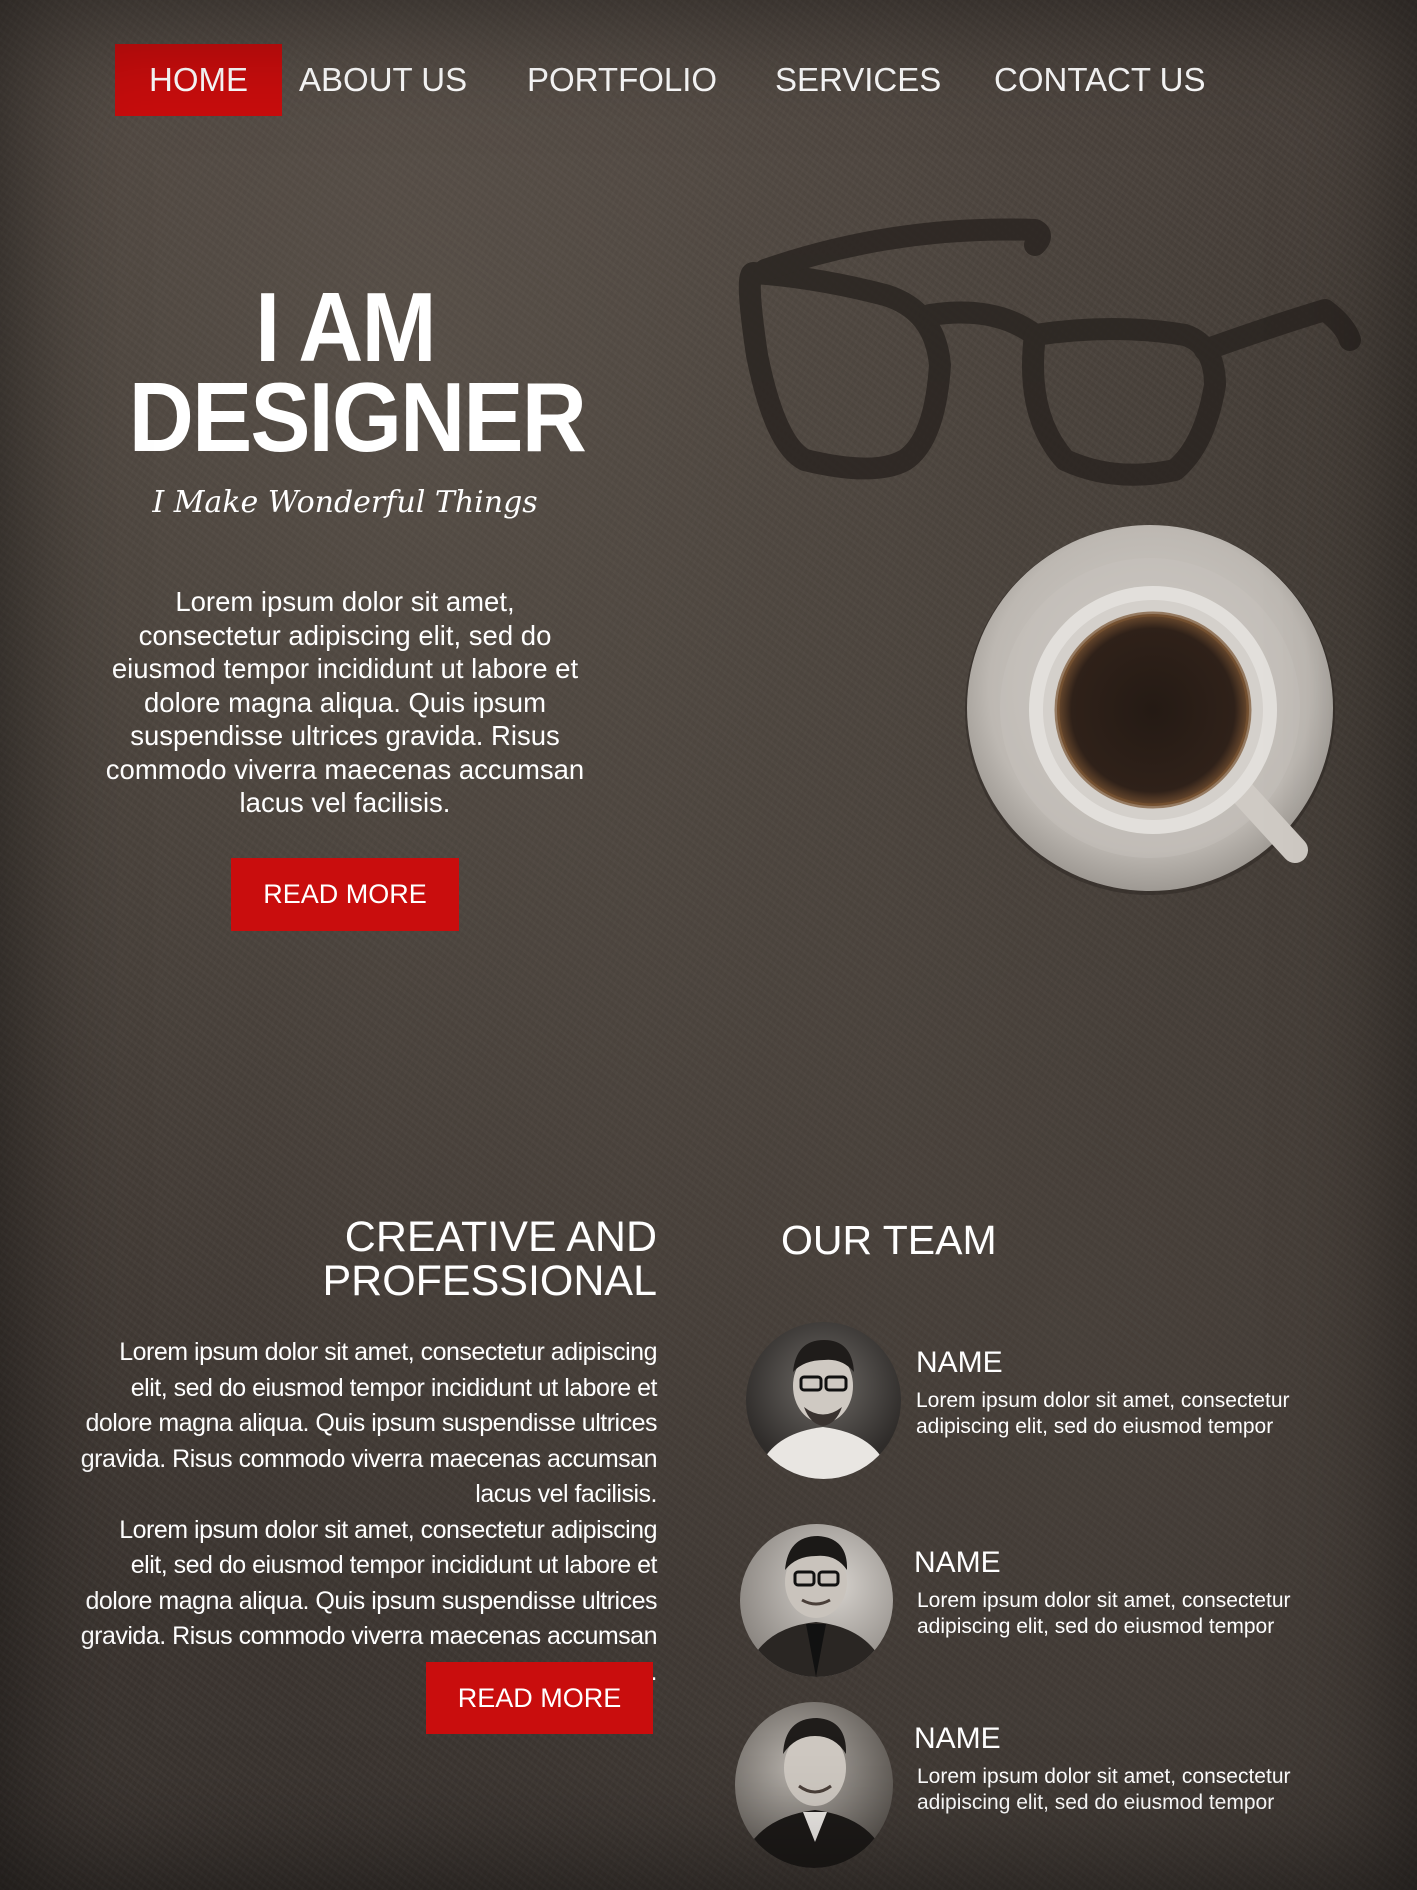 This screenshot has width=1417, height=1890. I want to click on team-heading: OUR TEAM, so click(889, 1240).